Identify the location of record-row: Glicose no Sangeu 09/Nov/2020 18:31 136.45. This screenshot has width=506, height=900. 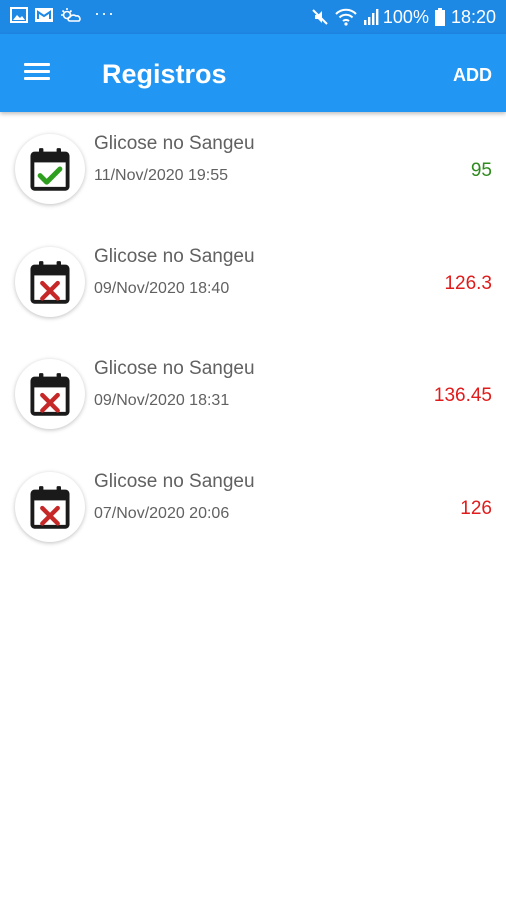
(253, 393).